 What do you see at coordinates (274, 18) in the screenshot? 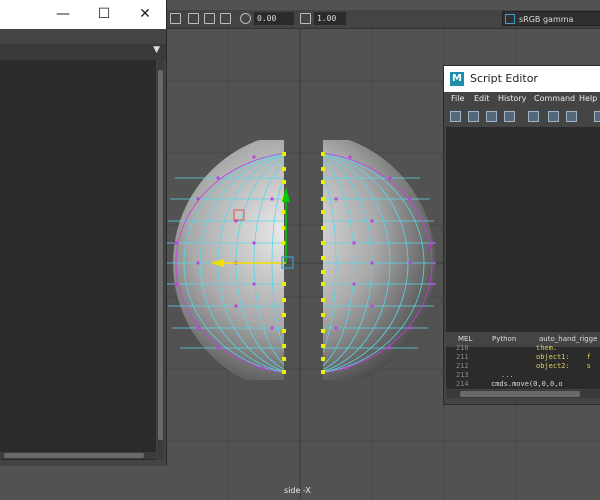
I see `exposure-field: 0.00` at bounding box center [274, 18].